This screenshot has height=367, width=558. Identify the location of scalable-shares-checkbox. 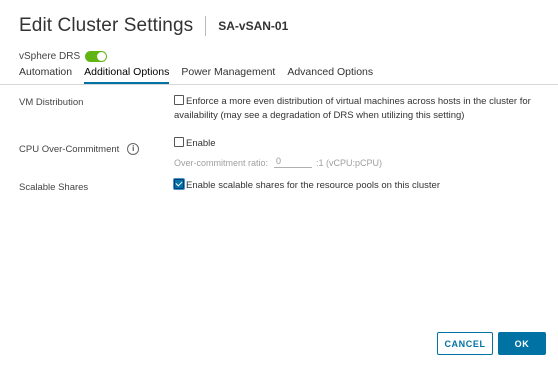
(179, 184).